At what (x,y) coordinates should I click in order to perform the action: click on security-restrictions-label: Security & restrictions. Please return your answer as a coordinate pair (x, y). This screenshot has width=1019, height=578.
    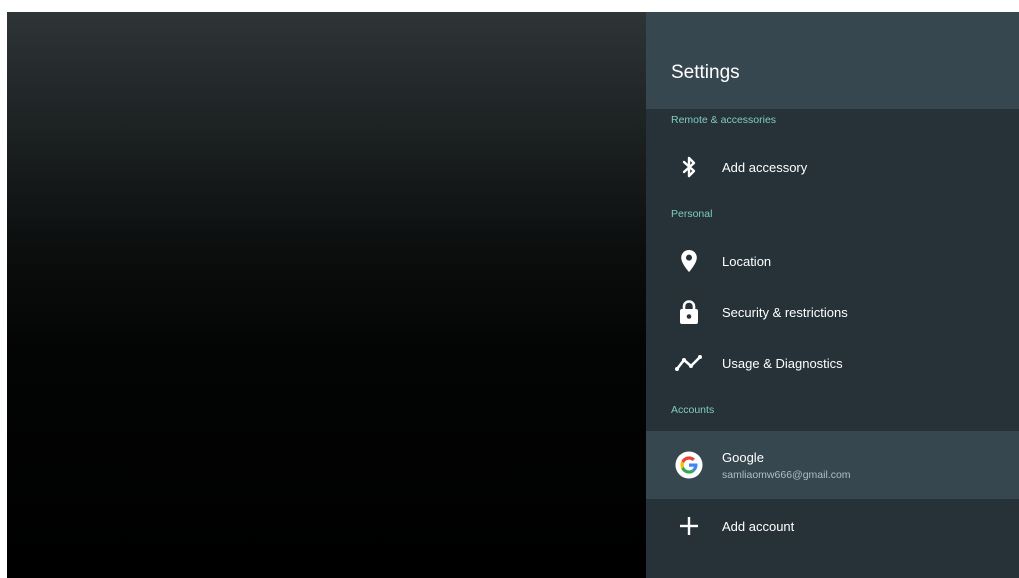
    Looking at the image, I should click on (785, 312).